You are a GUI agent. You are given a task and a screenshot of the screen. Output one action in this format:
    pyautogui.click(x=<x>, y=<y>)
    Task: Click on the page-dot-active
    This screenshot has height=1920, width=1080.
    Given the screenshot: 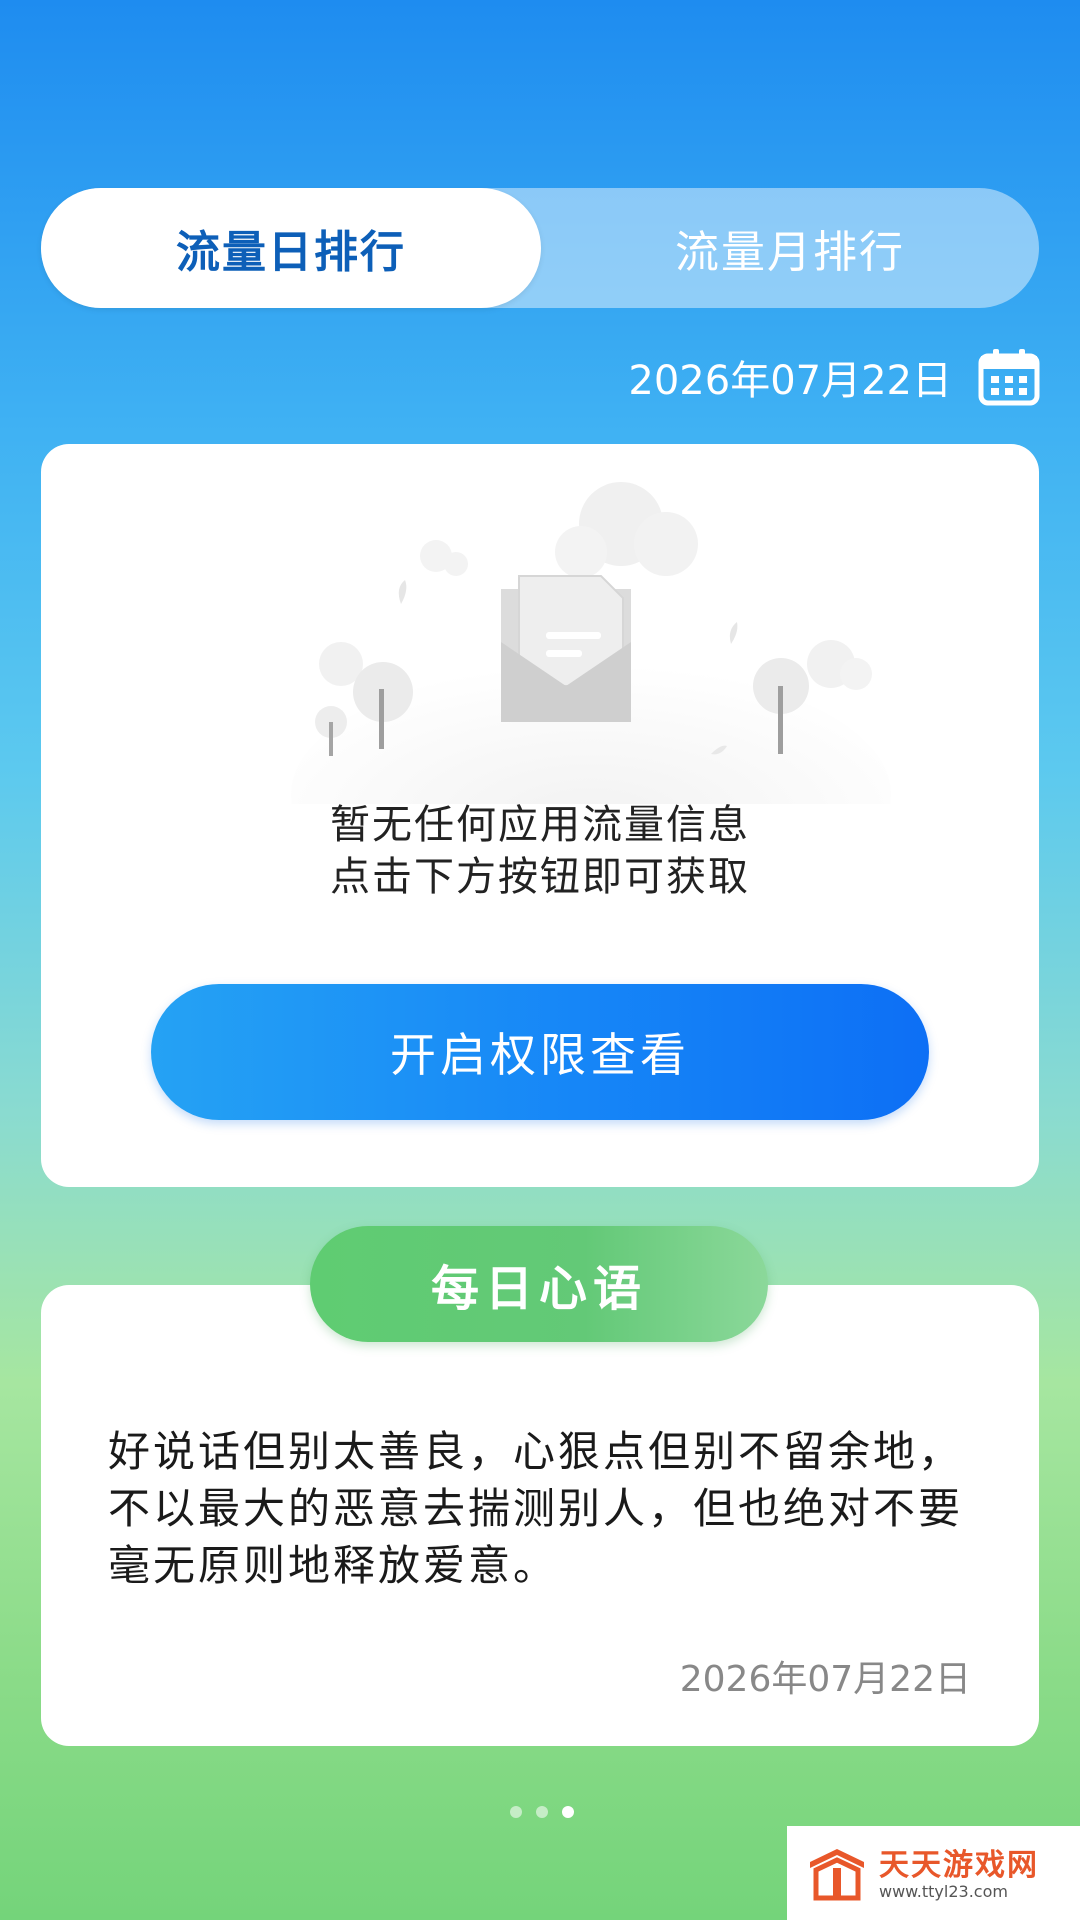 What is the action you would take?
    pyautogui.click(x=568, y=1812)
    